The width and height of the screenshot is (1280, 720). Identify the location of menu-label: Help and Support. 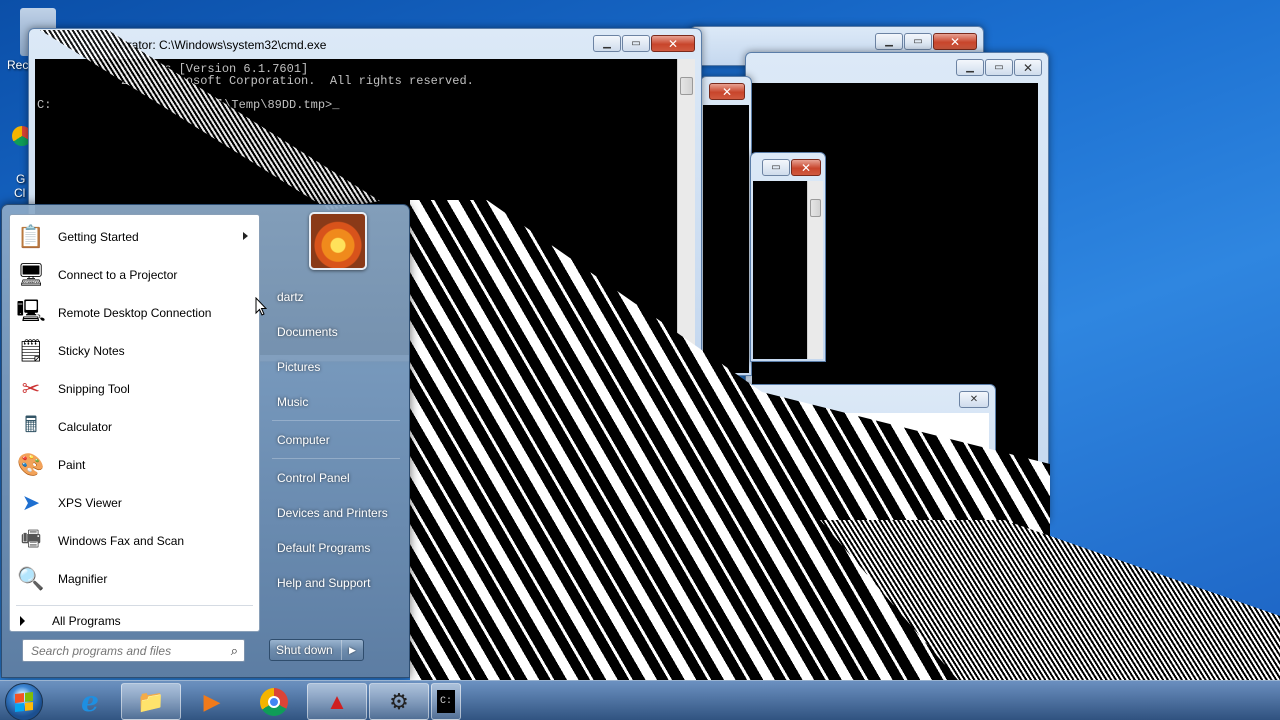
(324, 583).